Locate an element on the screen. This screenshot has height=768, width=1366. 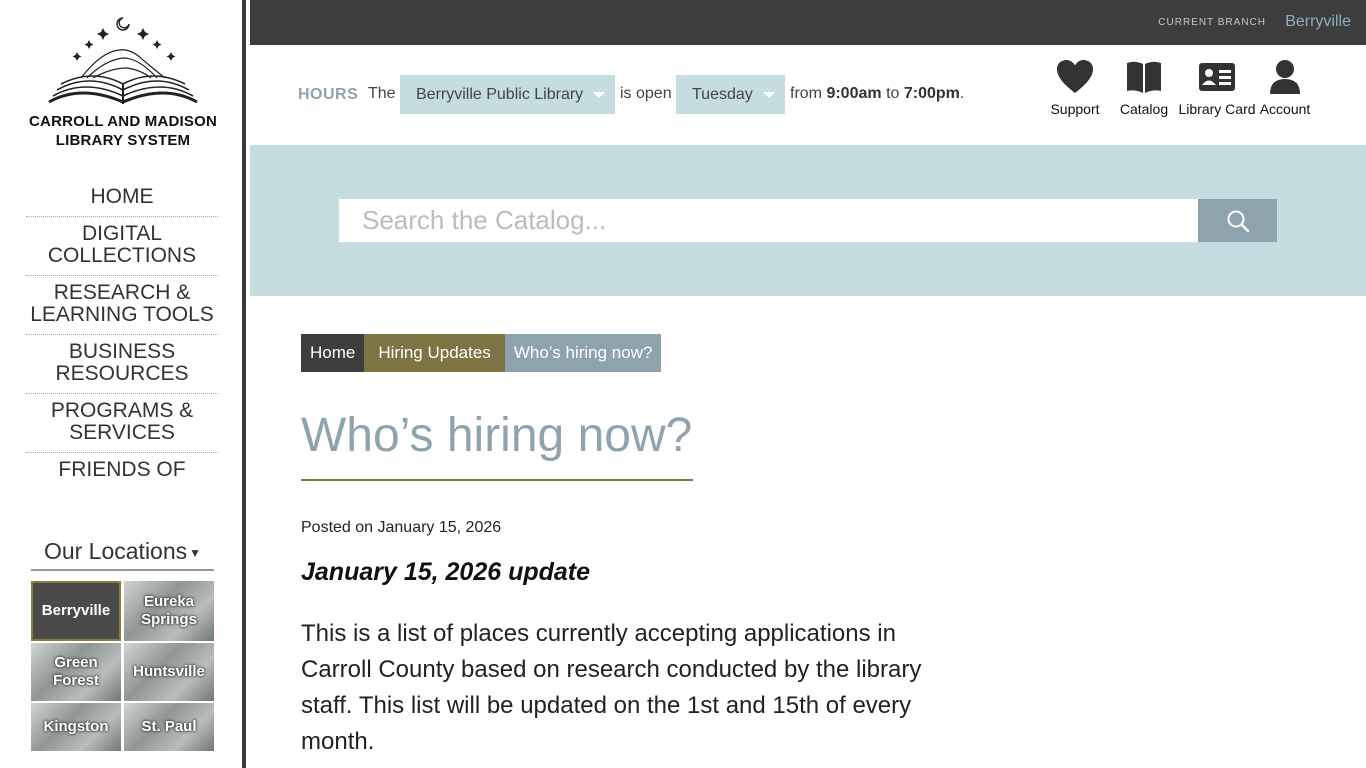
from-text: from is located at coordinates (806, 93).